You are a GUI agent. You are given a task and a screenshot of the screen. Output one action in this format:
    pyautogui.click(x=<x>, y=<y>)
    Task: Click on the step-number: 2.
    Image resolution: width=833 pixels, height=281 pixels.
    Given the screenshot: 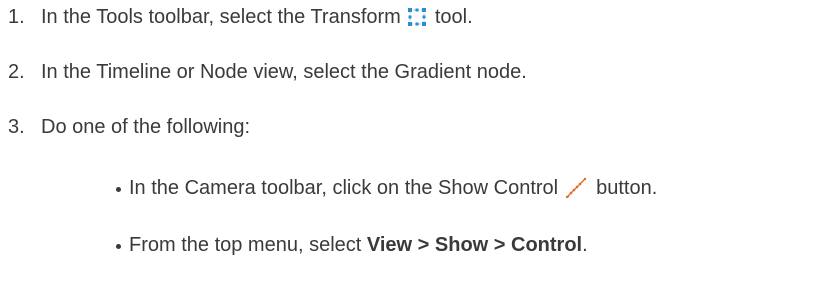 What is the action you would take?
    pyautogui.click(x=16, y=72)
    